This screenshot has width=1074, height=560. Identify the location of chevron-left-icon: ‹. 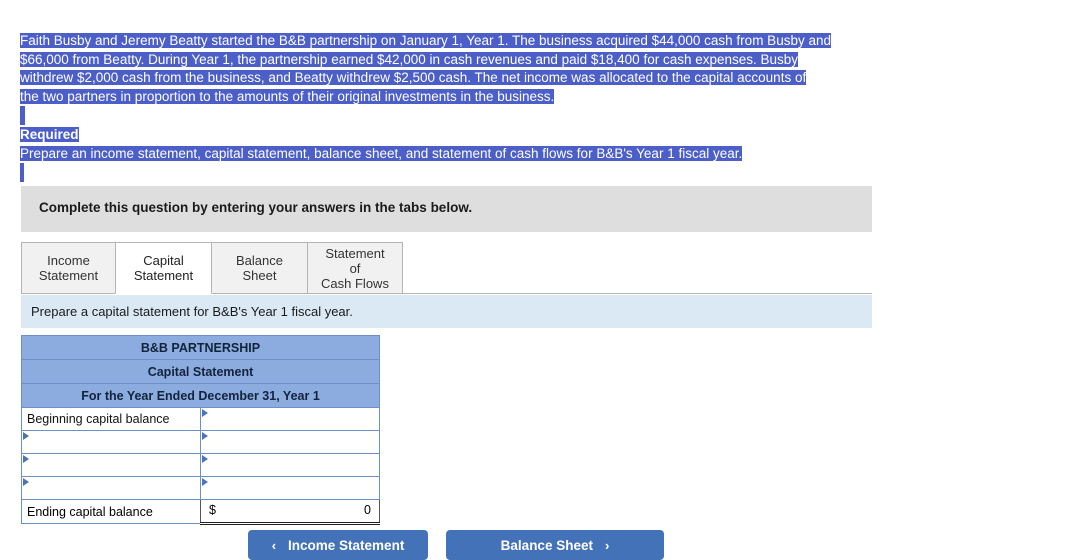
(274, 545).